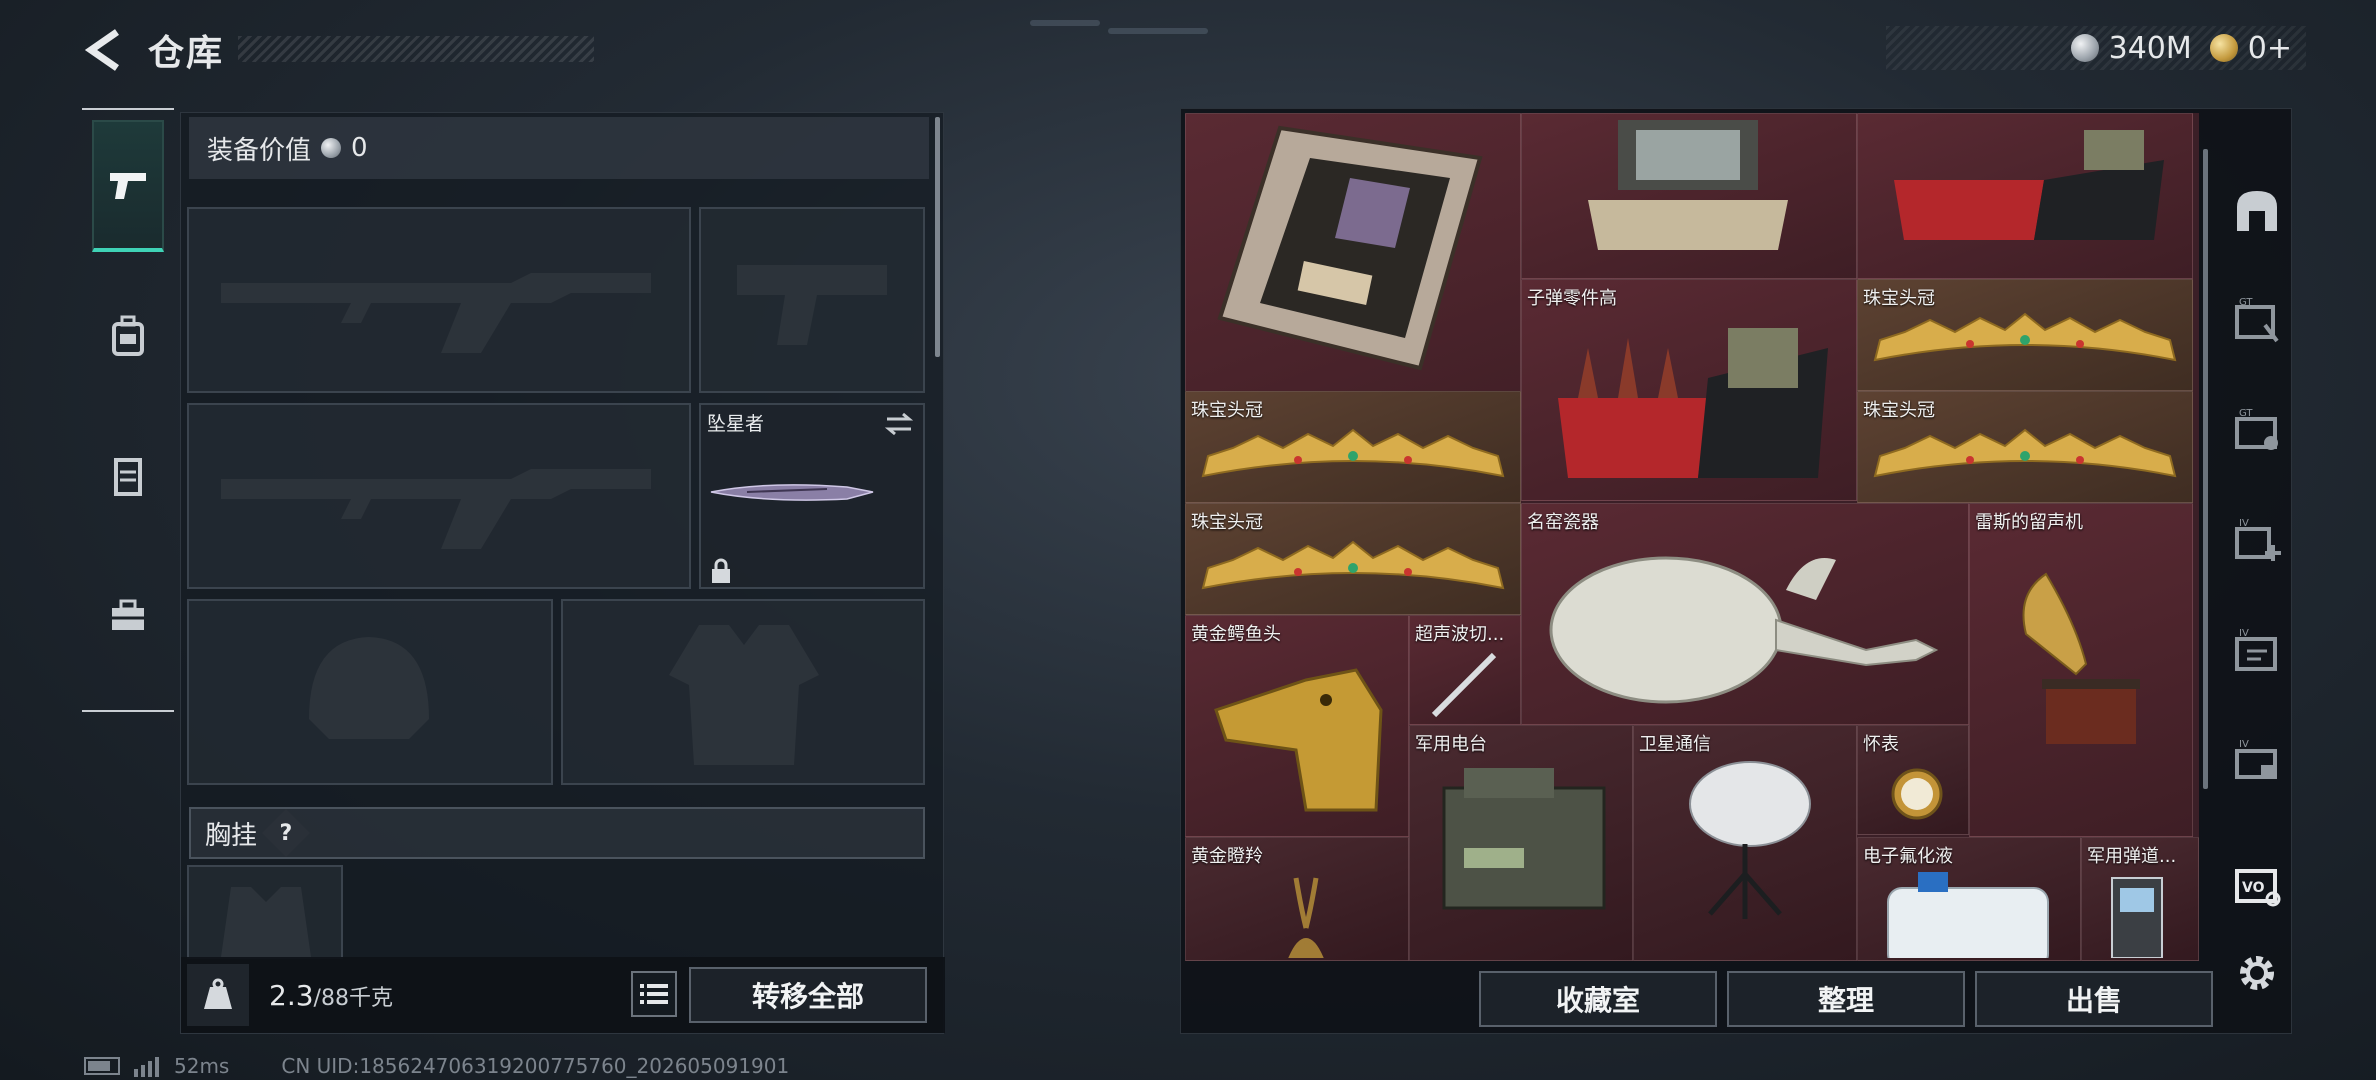 Image resolution: width=2376 pixels, height=1080 pixels. I want to click on grid-item-ammo-parts-top, so click(2025, 196).